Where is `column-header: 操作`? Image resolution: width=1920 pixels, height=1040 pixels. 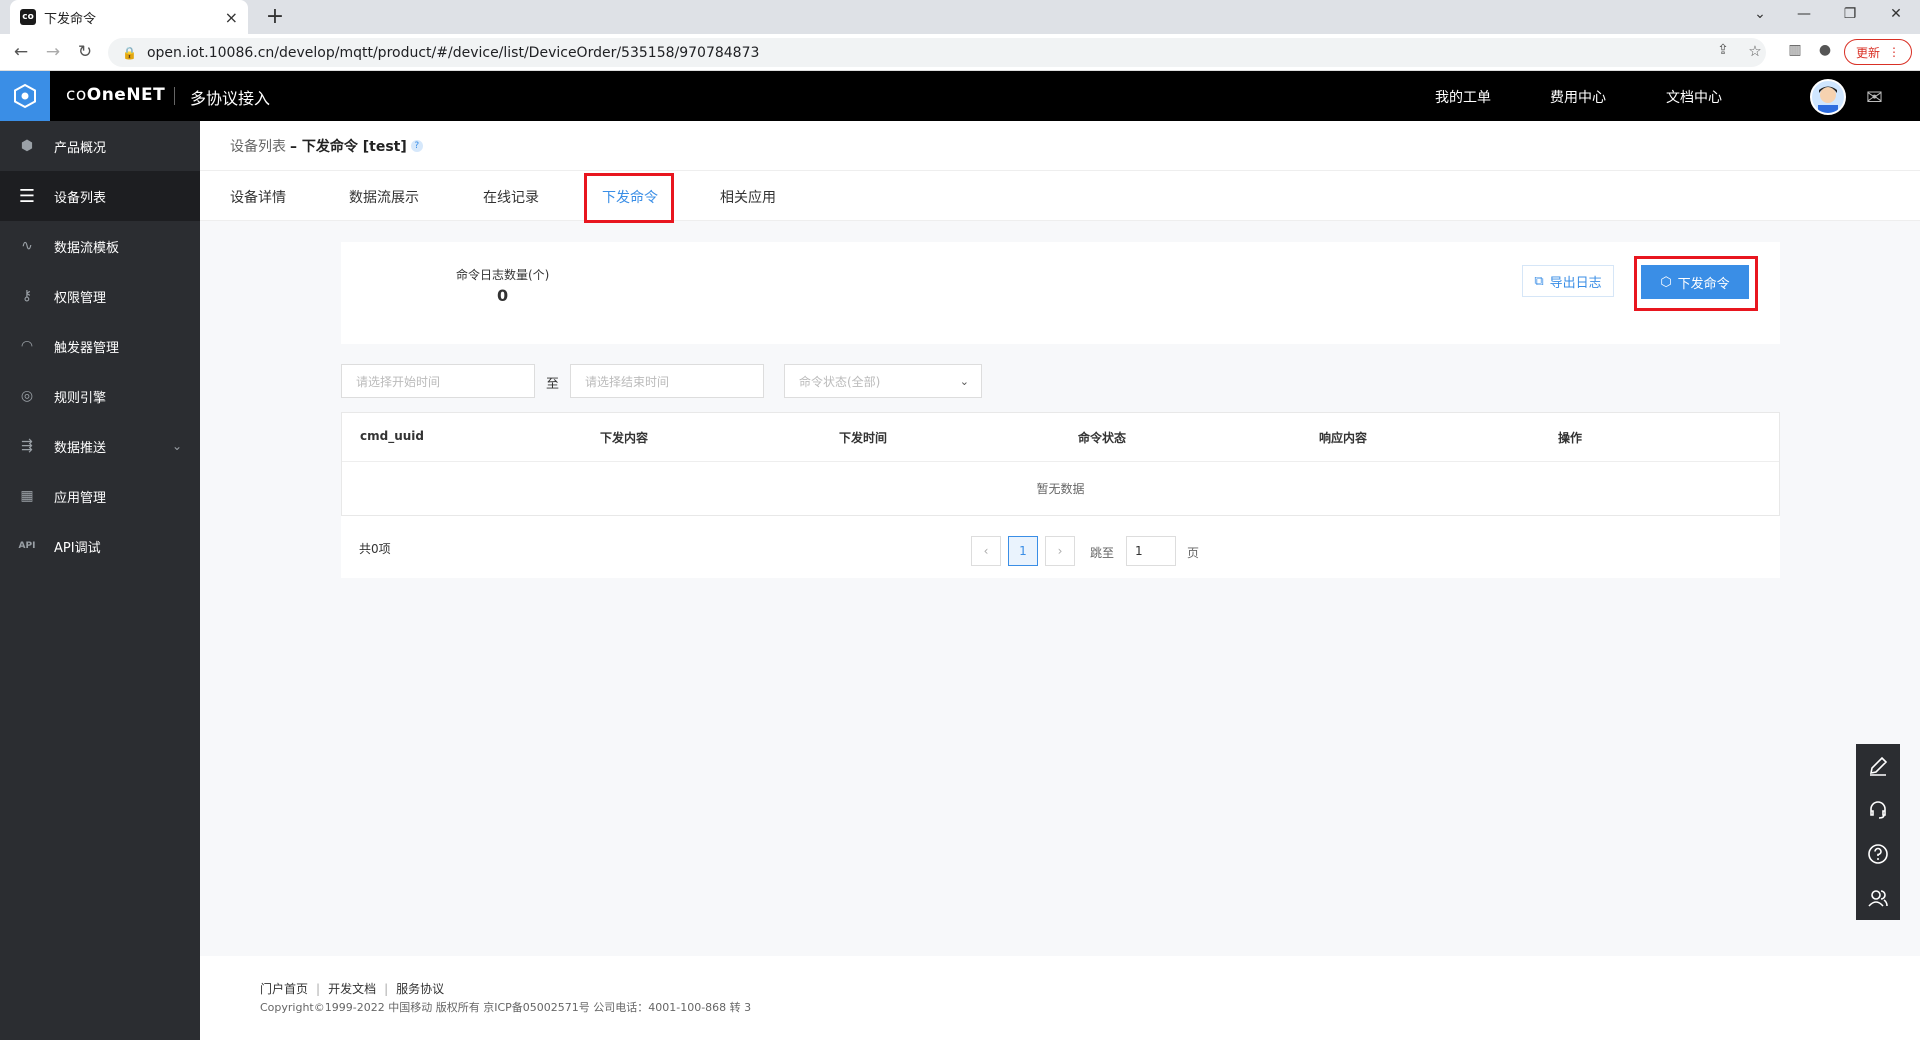 column-header: 操作 is located at coordinates (1570, 438).